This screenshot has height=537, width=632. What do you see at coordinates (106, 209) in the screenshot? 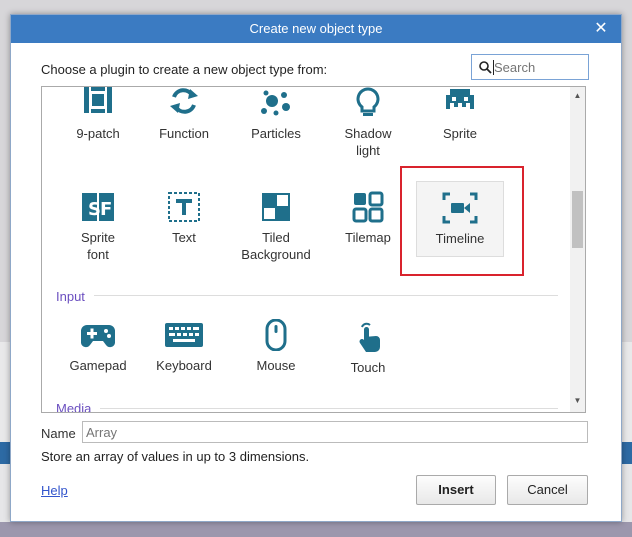
I see `svg-text: F` at bounding box center [106, 209].